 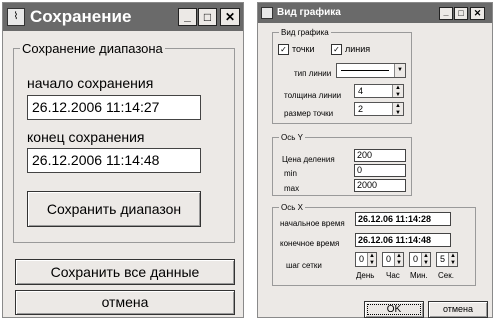 I want to click on save-range-group-title: Сохранение диапазона, so click(x=92, y=48).